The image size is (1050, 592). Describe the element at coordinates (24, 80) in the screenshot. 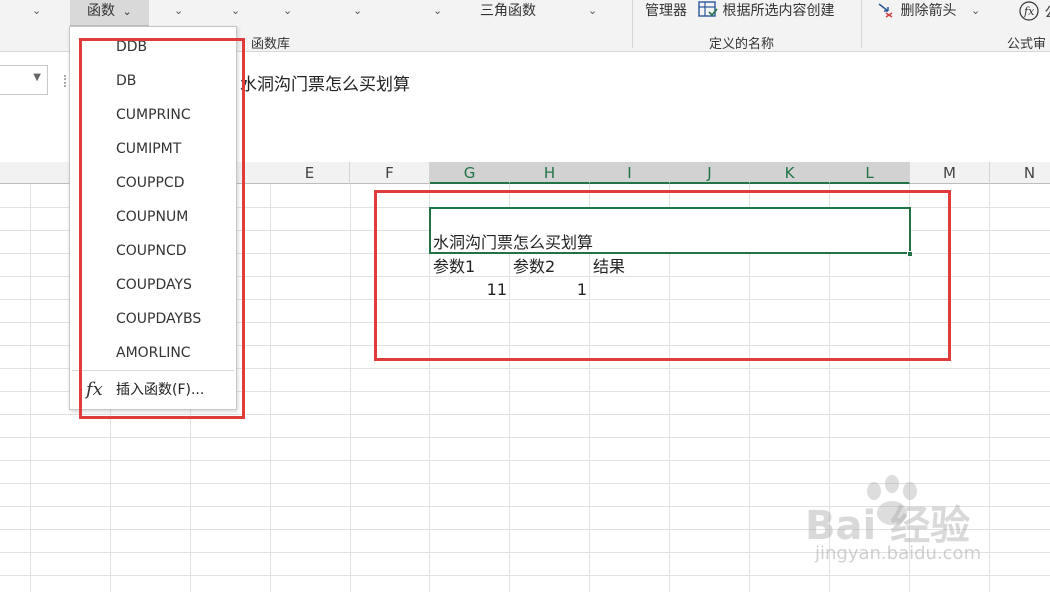

I see `name-box: ▼` at that location.